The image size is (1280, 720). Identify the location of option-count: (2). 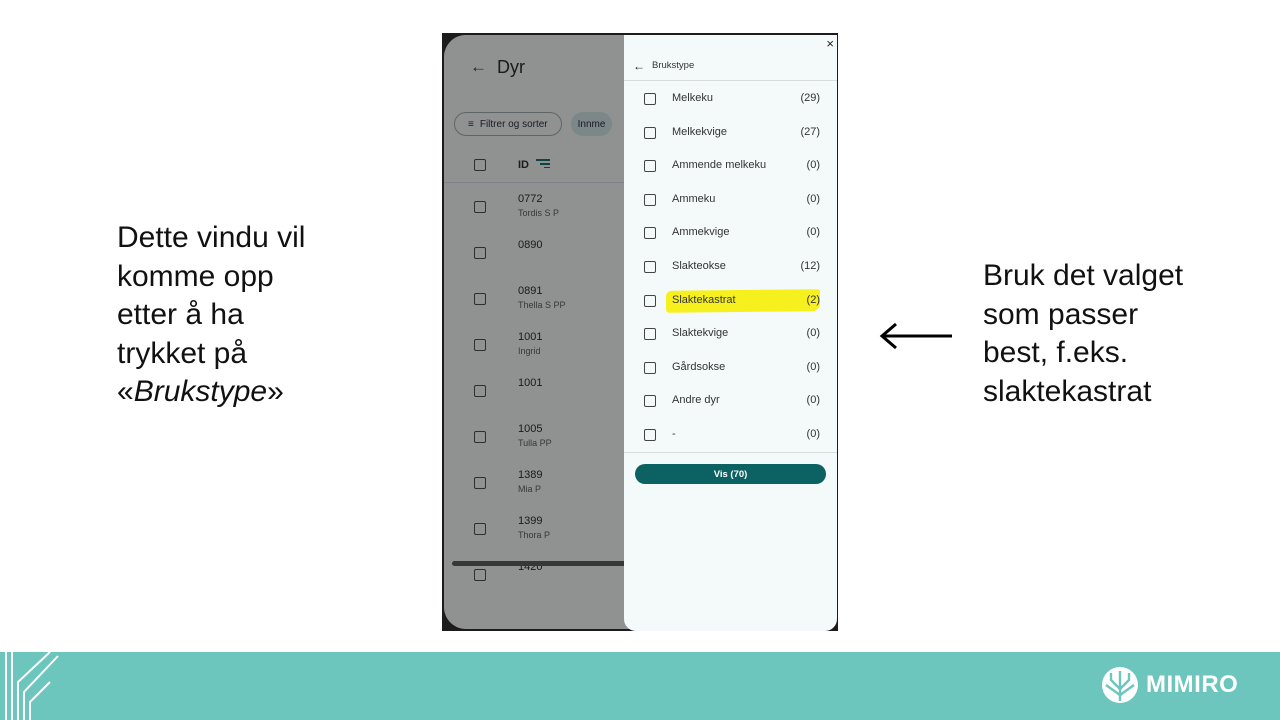
(813, 299).